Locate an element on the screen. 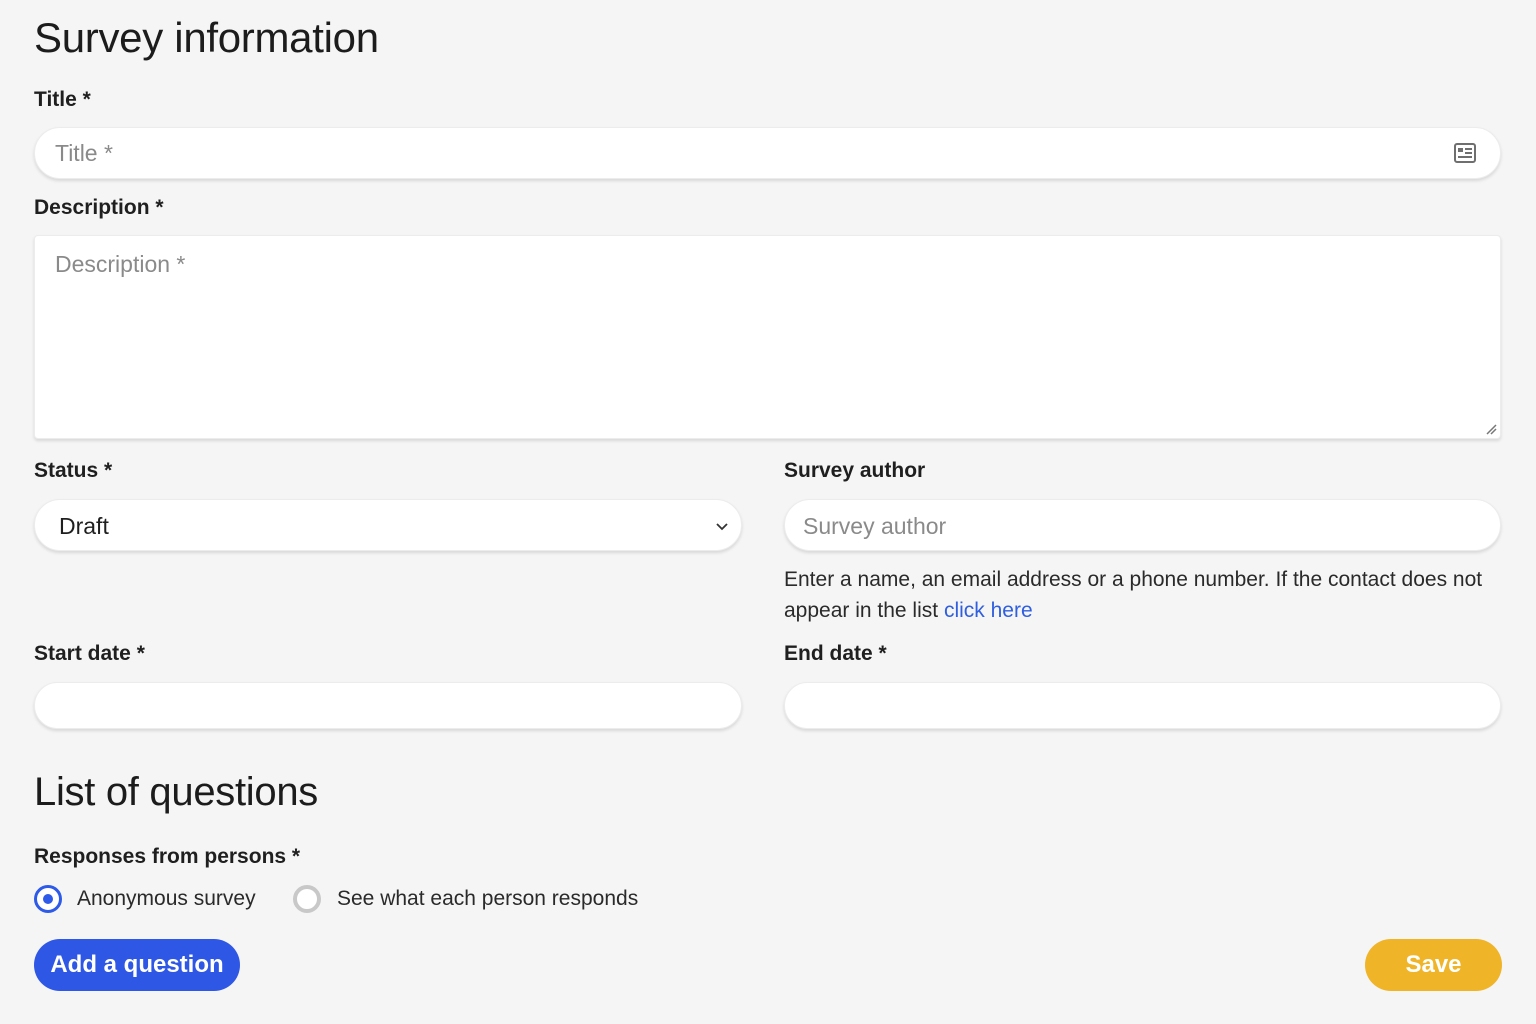 The width and height of the screenshot is (1536, 1024). list-of-questions-heading: List of questions is located at coordinates (176, 792).